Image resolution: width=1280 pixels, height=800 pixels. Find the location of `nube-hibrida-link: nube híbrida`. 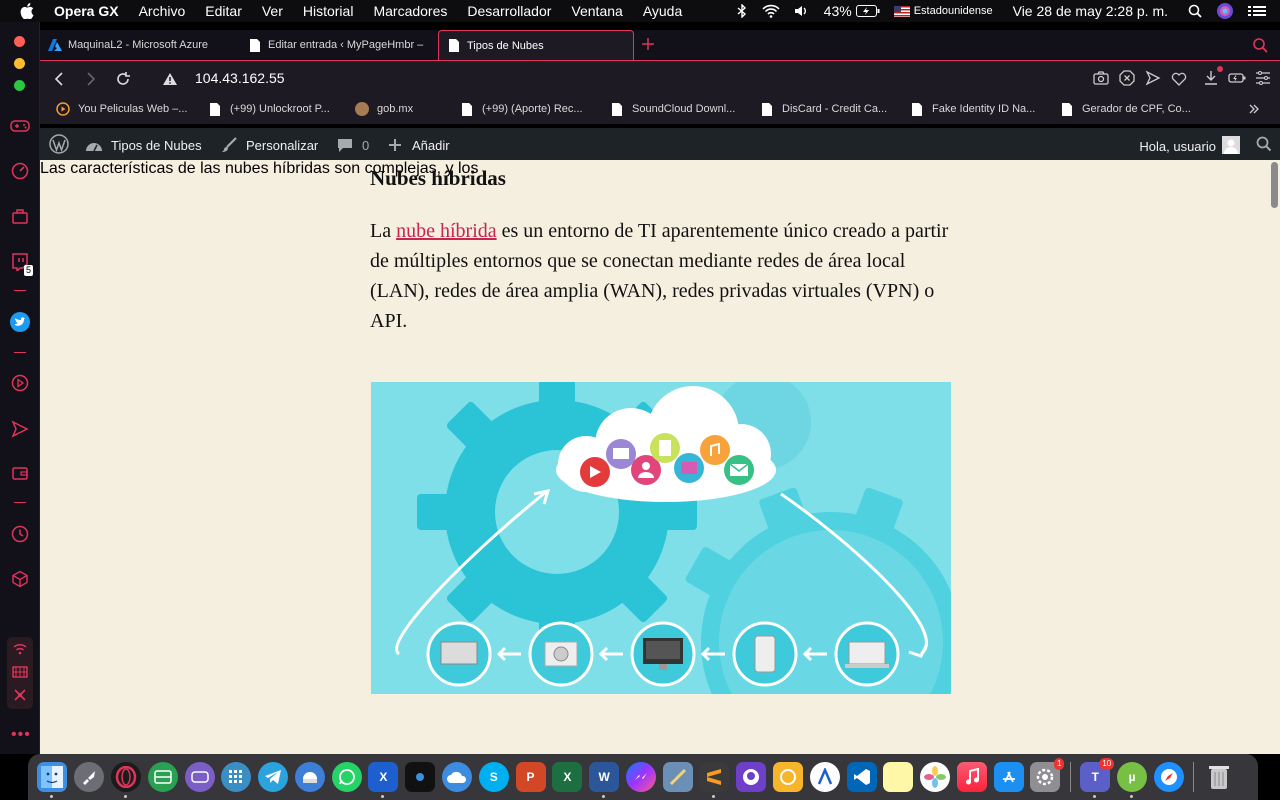

nube-hibrida-link: nube híbrida is located at coordinates (446, 231).